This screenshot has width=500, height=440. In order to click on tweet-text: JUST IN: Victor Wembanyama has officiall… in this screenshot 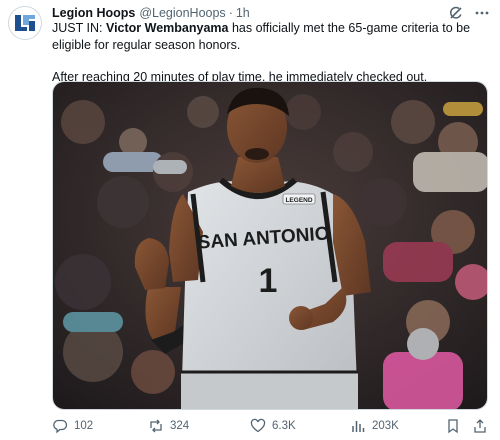, I will do `click(270, 53)`.